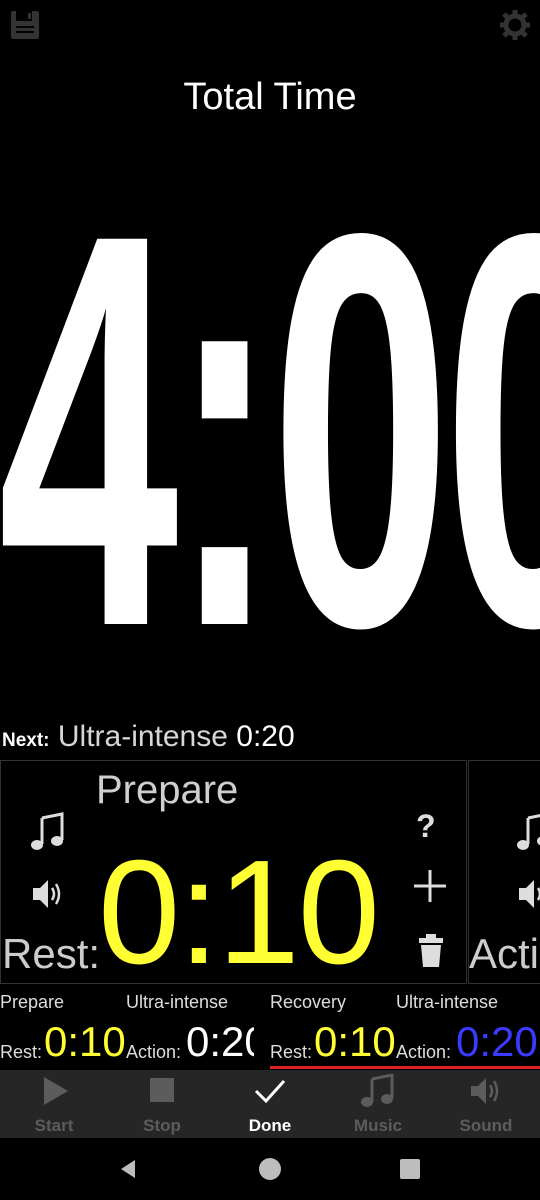  What do you see at coordinates (162, 1091) in the screenshot?
I see `stop-icon` at bounding box center [162, 1091].